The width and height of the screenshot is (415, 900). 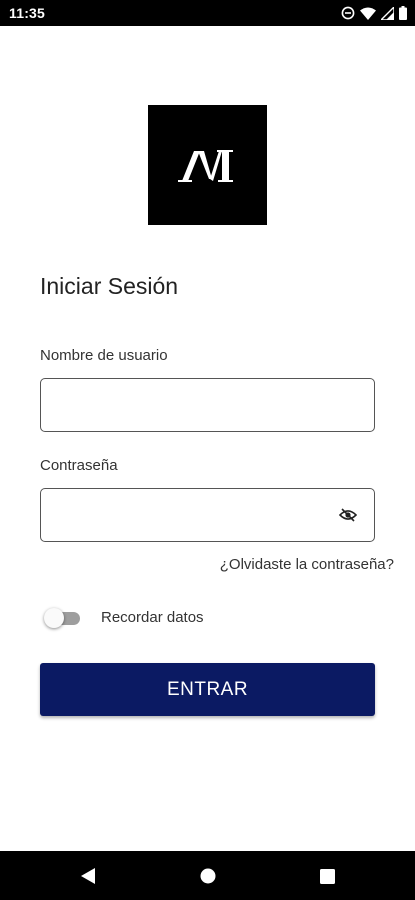 I want to click on do-not-disturb-icon, so click(x=348, y=13).